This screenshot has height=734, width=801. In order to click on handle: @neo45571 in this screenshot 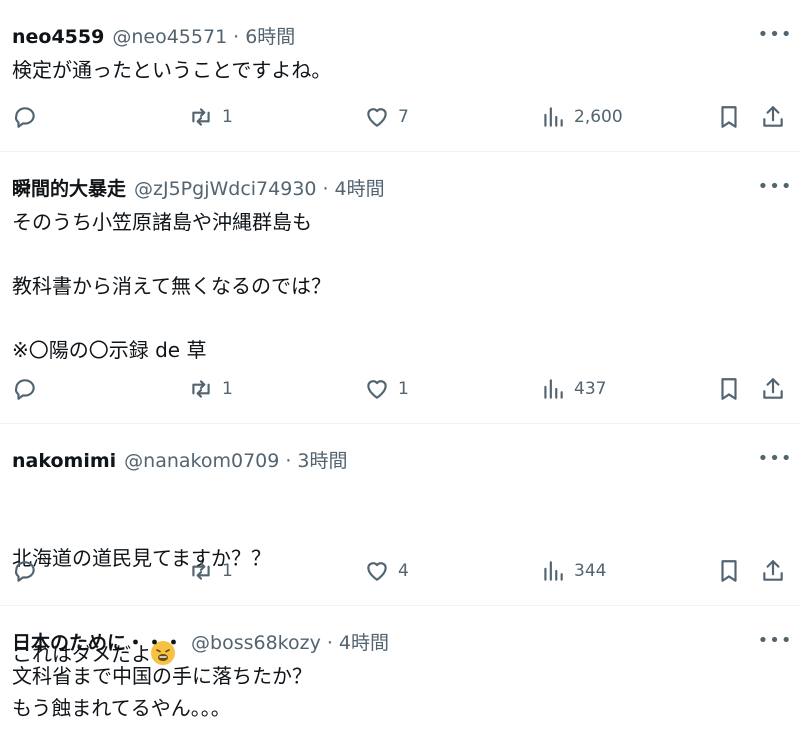, I will do `click(169, 37)`.